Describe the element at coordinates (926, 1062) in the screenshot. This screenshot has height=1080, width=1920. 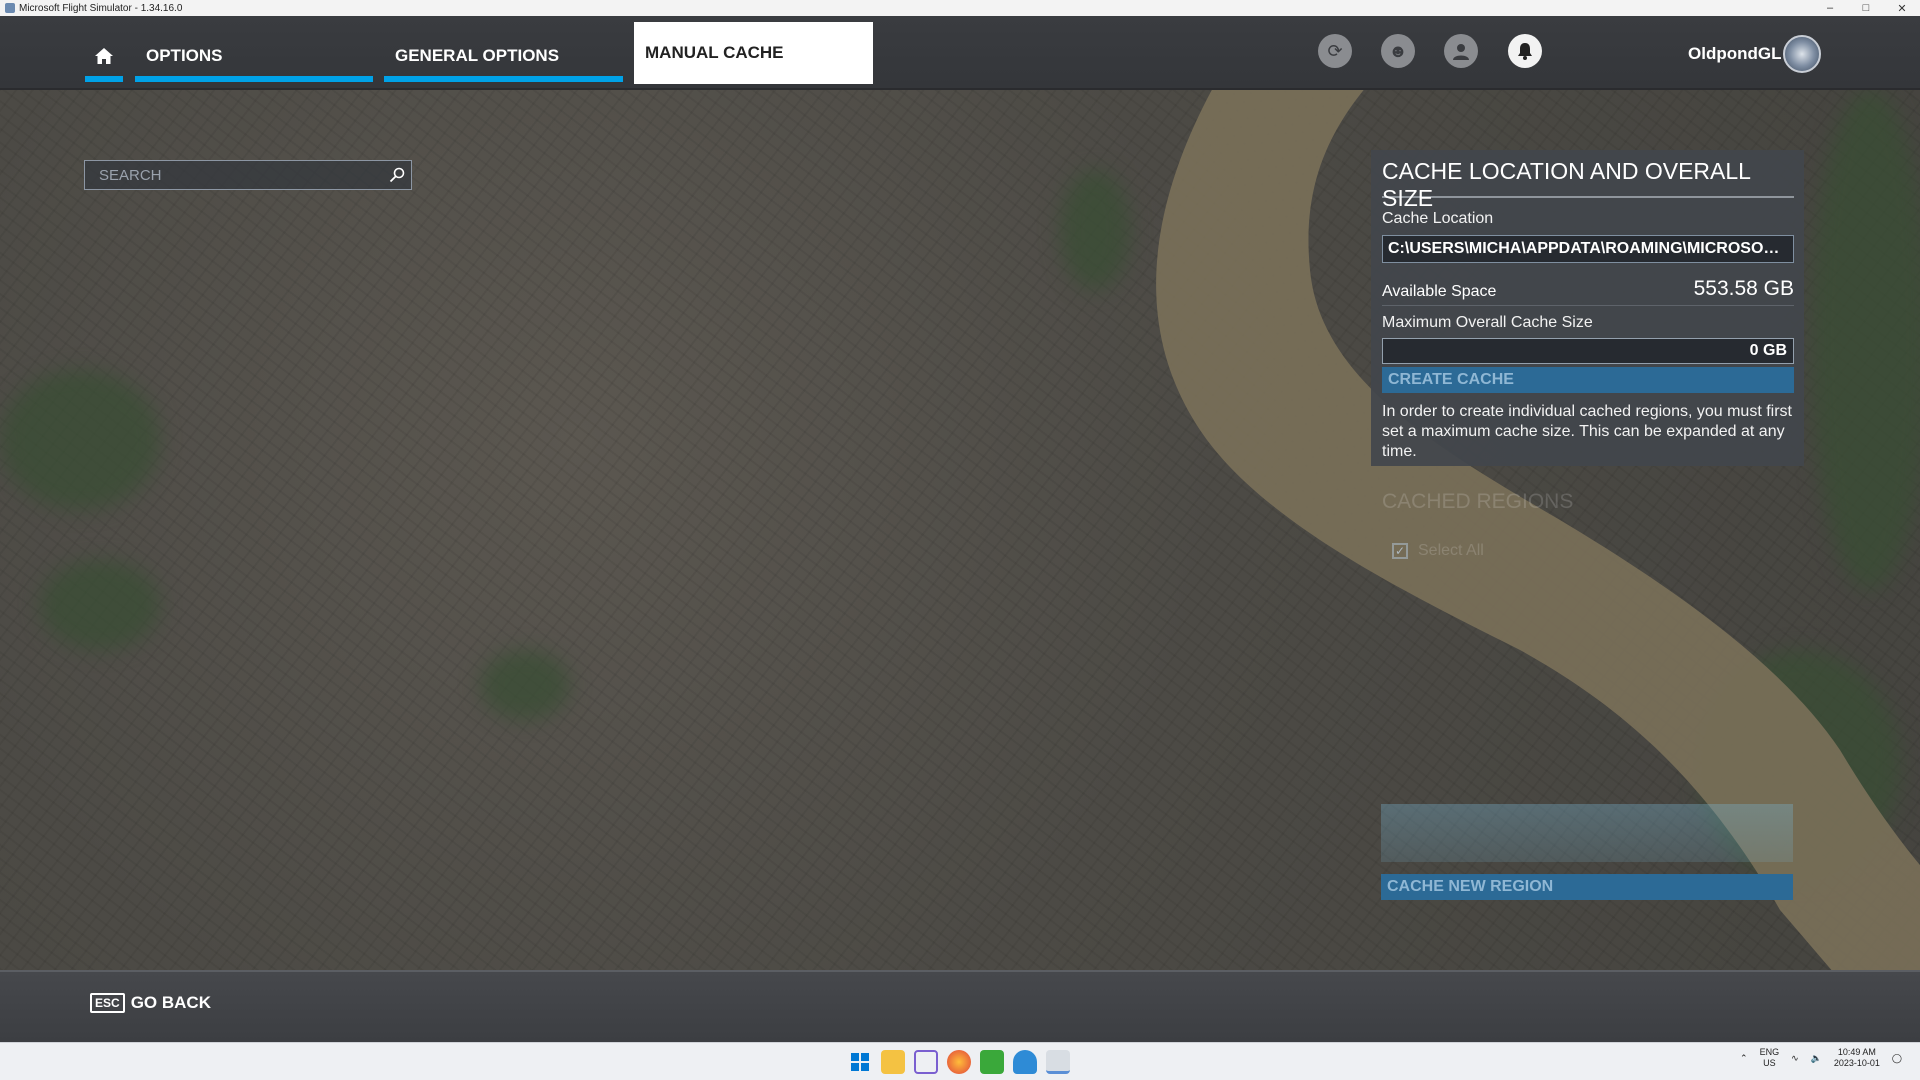
I see `game-app-icon` at that location.